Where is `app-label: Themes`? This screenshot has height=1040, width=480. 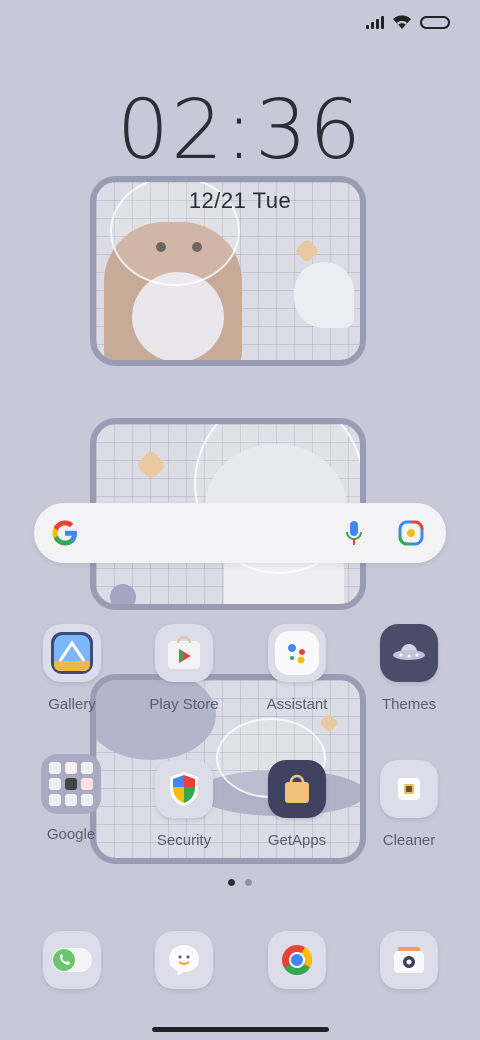 app-label: Themes is located at coordinates (409, 704).